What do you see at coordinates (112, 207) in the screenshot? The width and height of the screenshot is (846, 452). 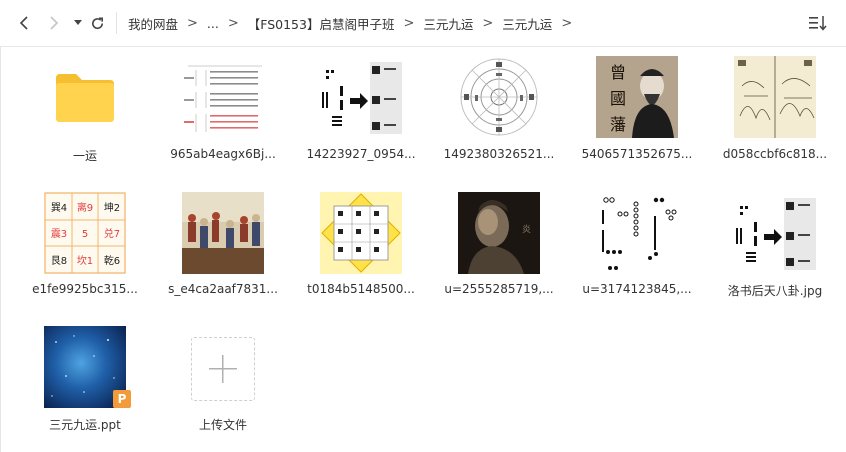 I see `grid-cell: 坤2` at bounding box center [112, 207].